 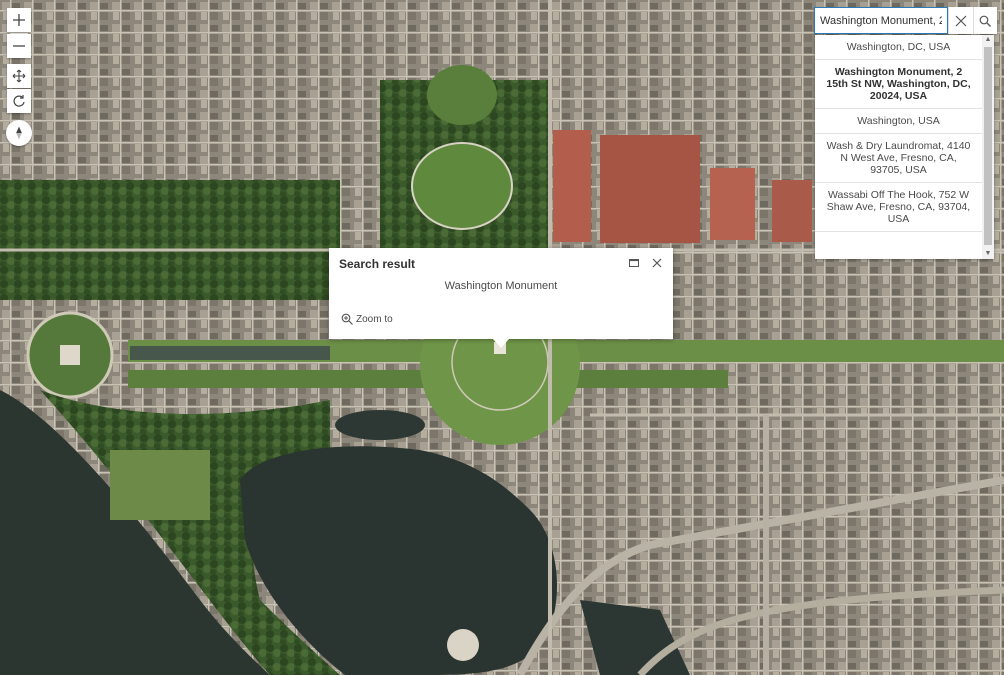 I want to click on compass-icon, so click(x=19, y=133).